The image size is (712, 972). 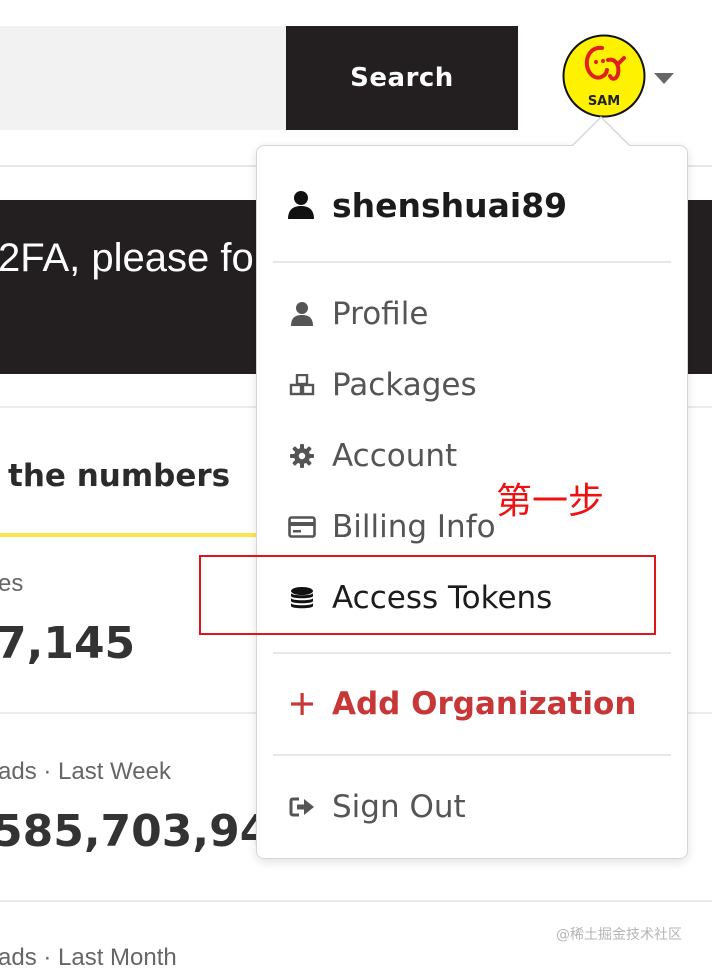 I want to click on banner-text: 2FA, please fol, so click(x=131, y=258).